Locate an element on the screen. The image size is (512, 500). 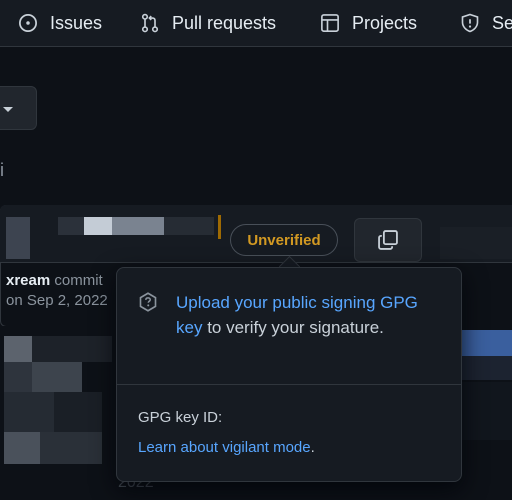
learn-vigilant-mode-link: Learn about vigilant mode is located at coordinates (224, 447).